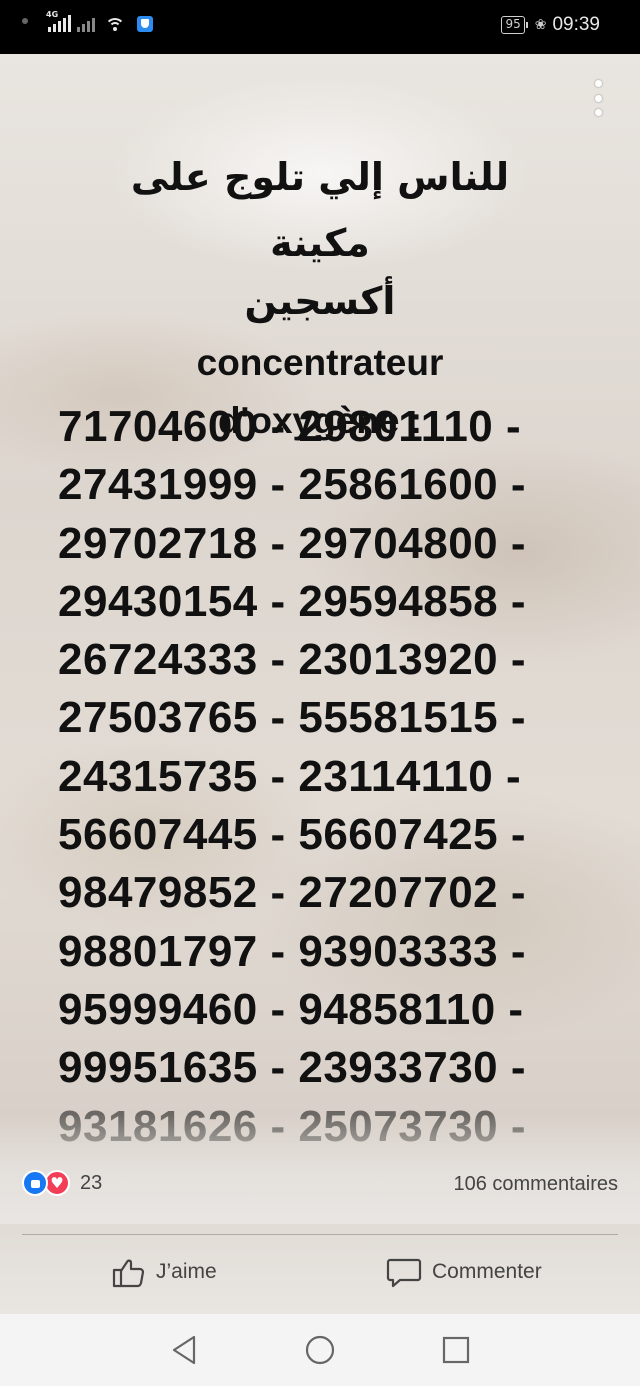 This screenshot has height=1386, width=640. I want to click on back-icon, so click(184, 1350).